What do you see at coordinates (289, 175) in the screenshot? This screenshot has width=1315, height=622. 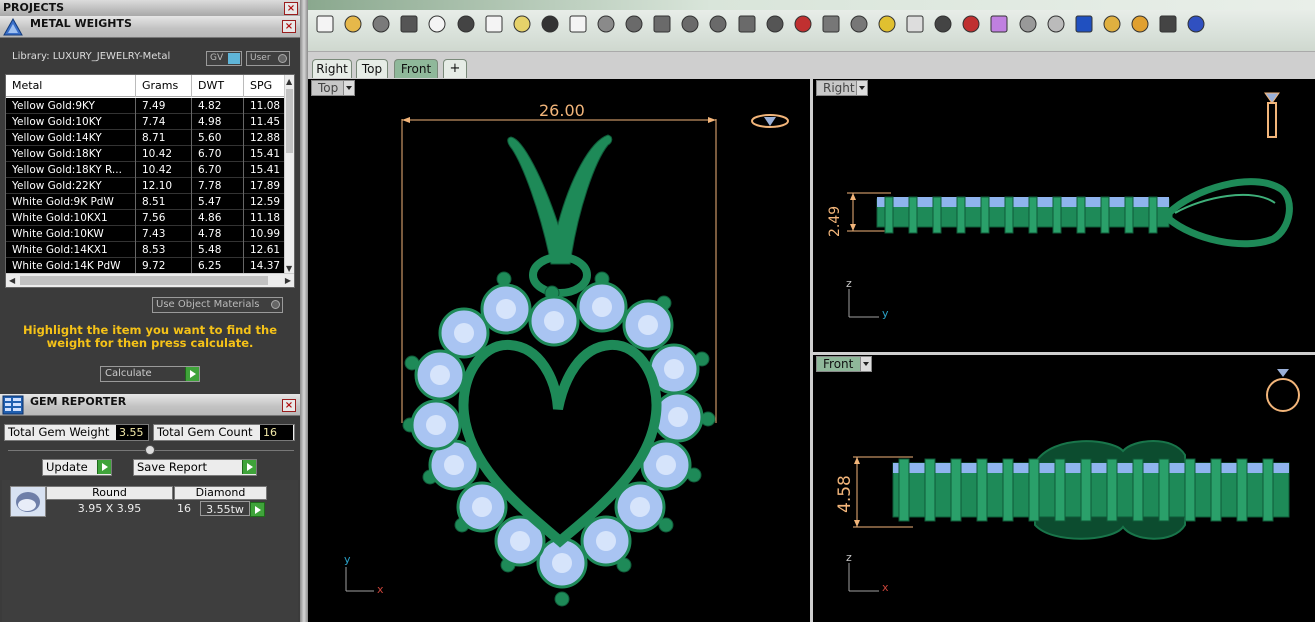 I see `table-vertical-scrollbar: ▲ ▼` at bounding box center [289, 175].